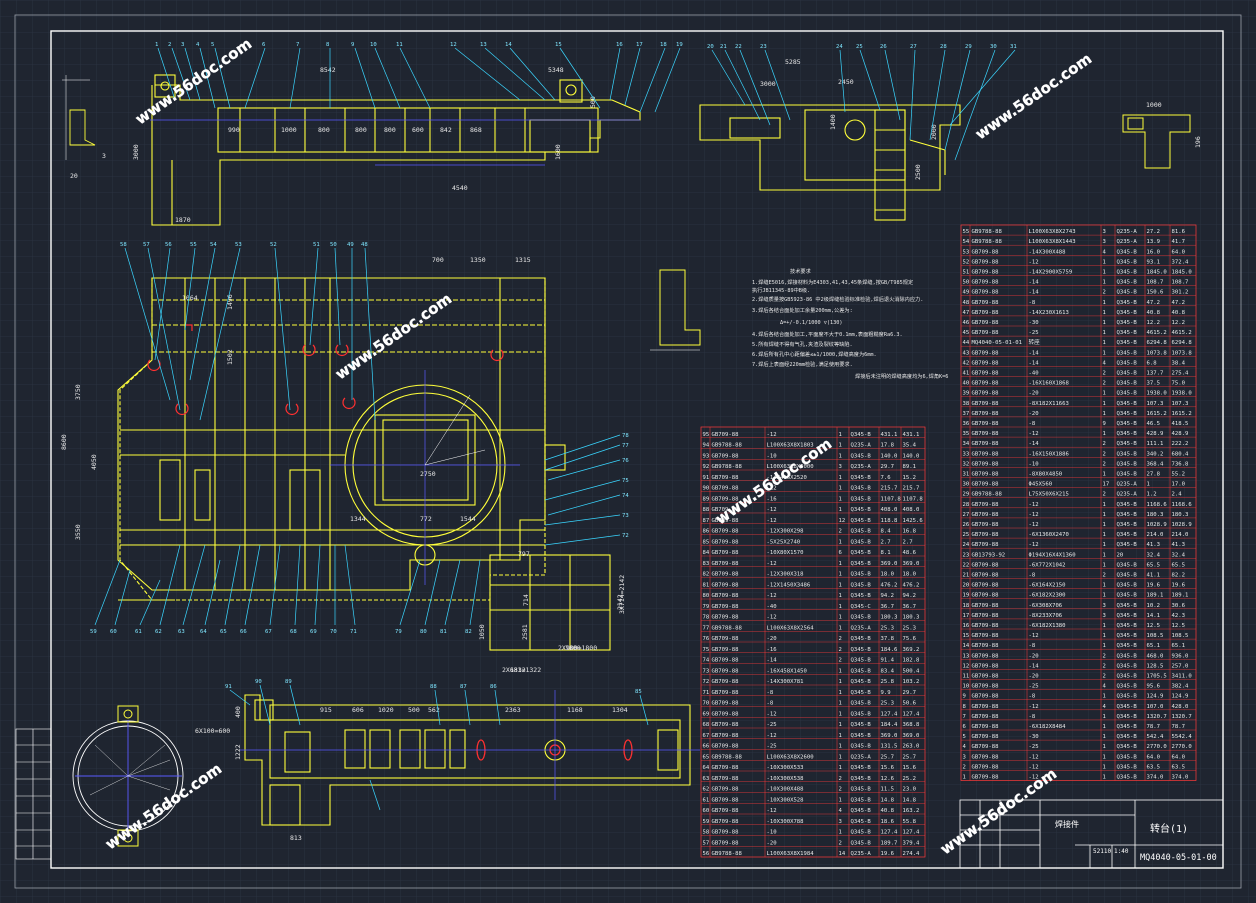  What do you see at coordinates (772, 833) in the screenshot?
I see `table-cell: -10` at bounding box center [772, 833].